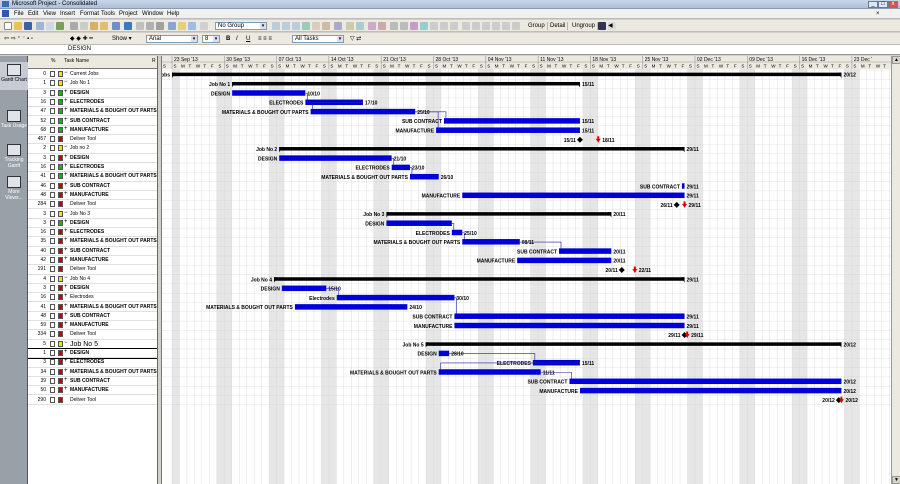 This screenshot has height=484, width=900. What do you see at coordinates (506, 26) in the screenshot?
I see `network-icon` at bounding box center [506, 26].